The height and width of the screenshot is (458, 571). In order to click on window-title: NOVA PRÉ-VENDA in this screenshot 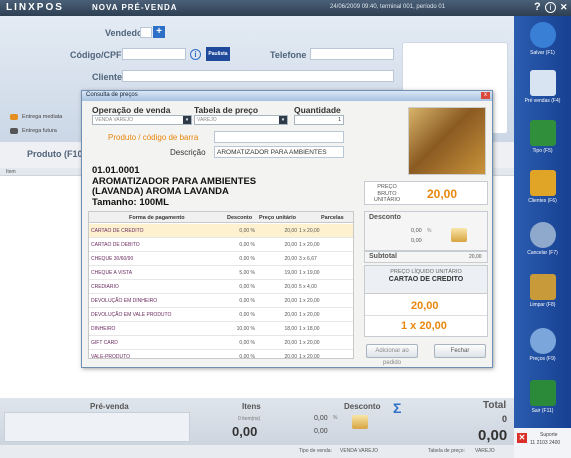, I will do `click(135, 7)`.